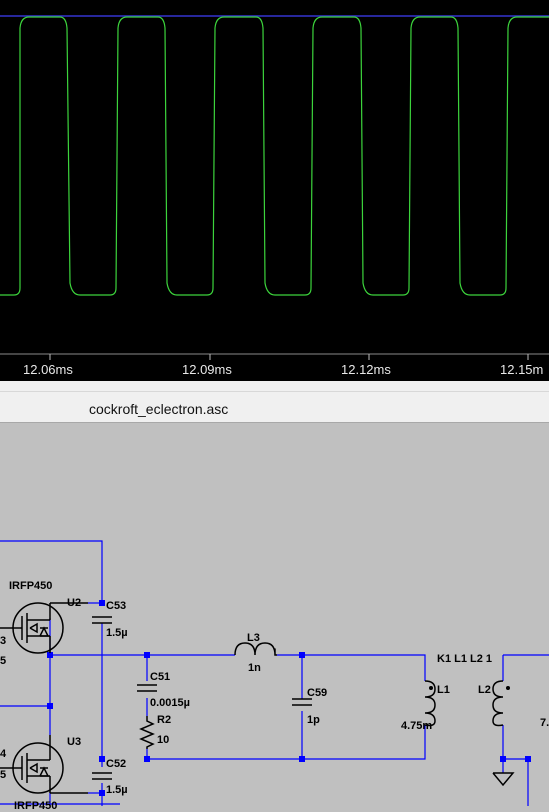 The height and width of the screenshot is (812, 549). What do you see at coordinates (102, 620) in the screenshot?
I see `capacitor-c53-symbol` at bounding box center [102, 620].